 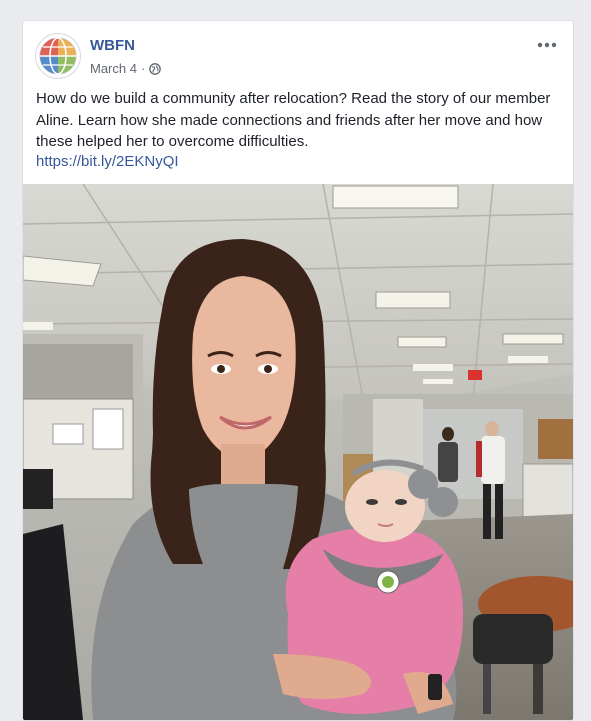 What do you see at coordinates (107, 161) in the screenshot?
I see `post-link: https://bit.ly/2EKNyQI` at bounding box center [107, 161].